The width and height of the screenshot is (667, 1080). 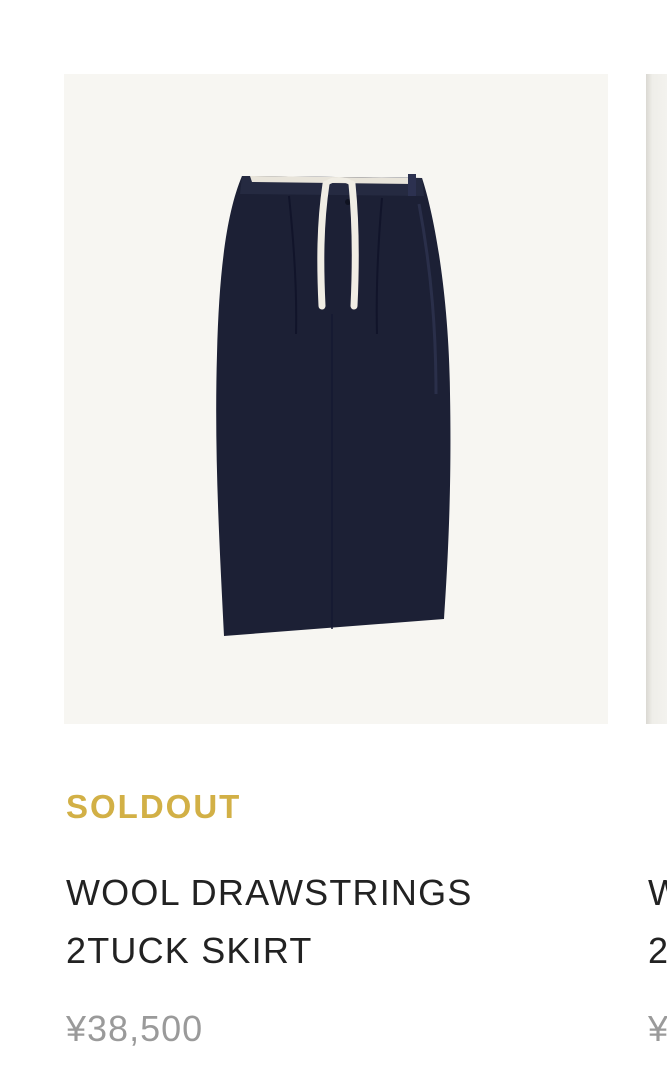 I want to click on next-product-name: W 2, so click(x=657, y=922).